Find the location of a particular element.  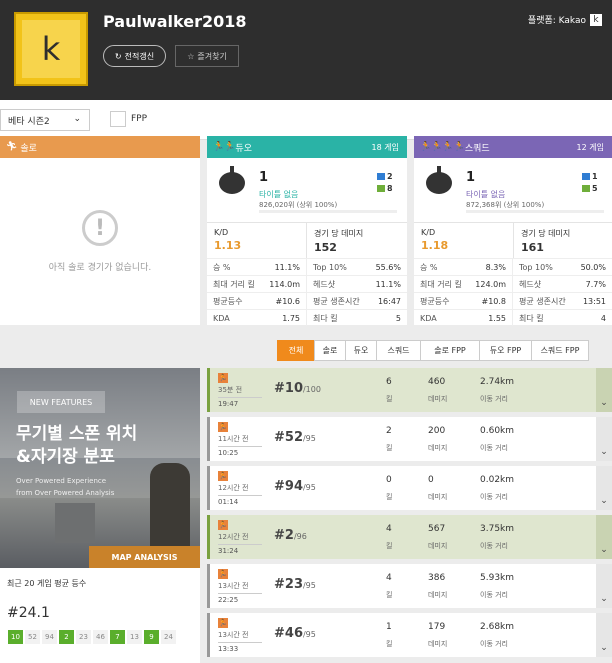

tab-2: 듀오 is located at coordinates (361, 350).